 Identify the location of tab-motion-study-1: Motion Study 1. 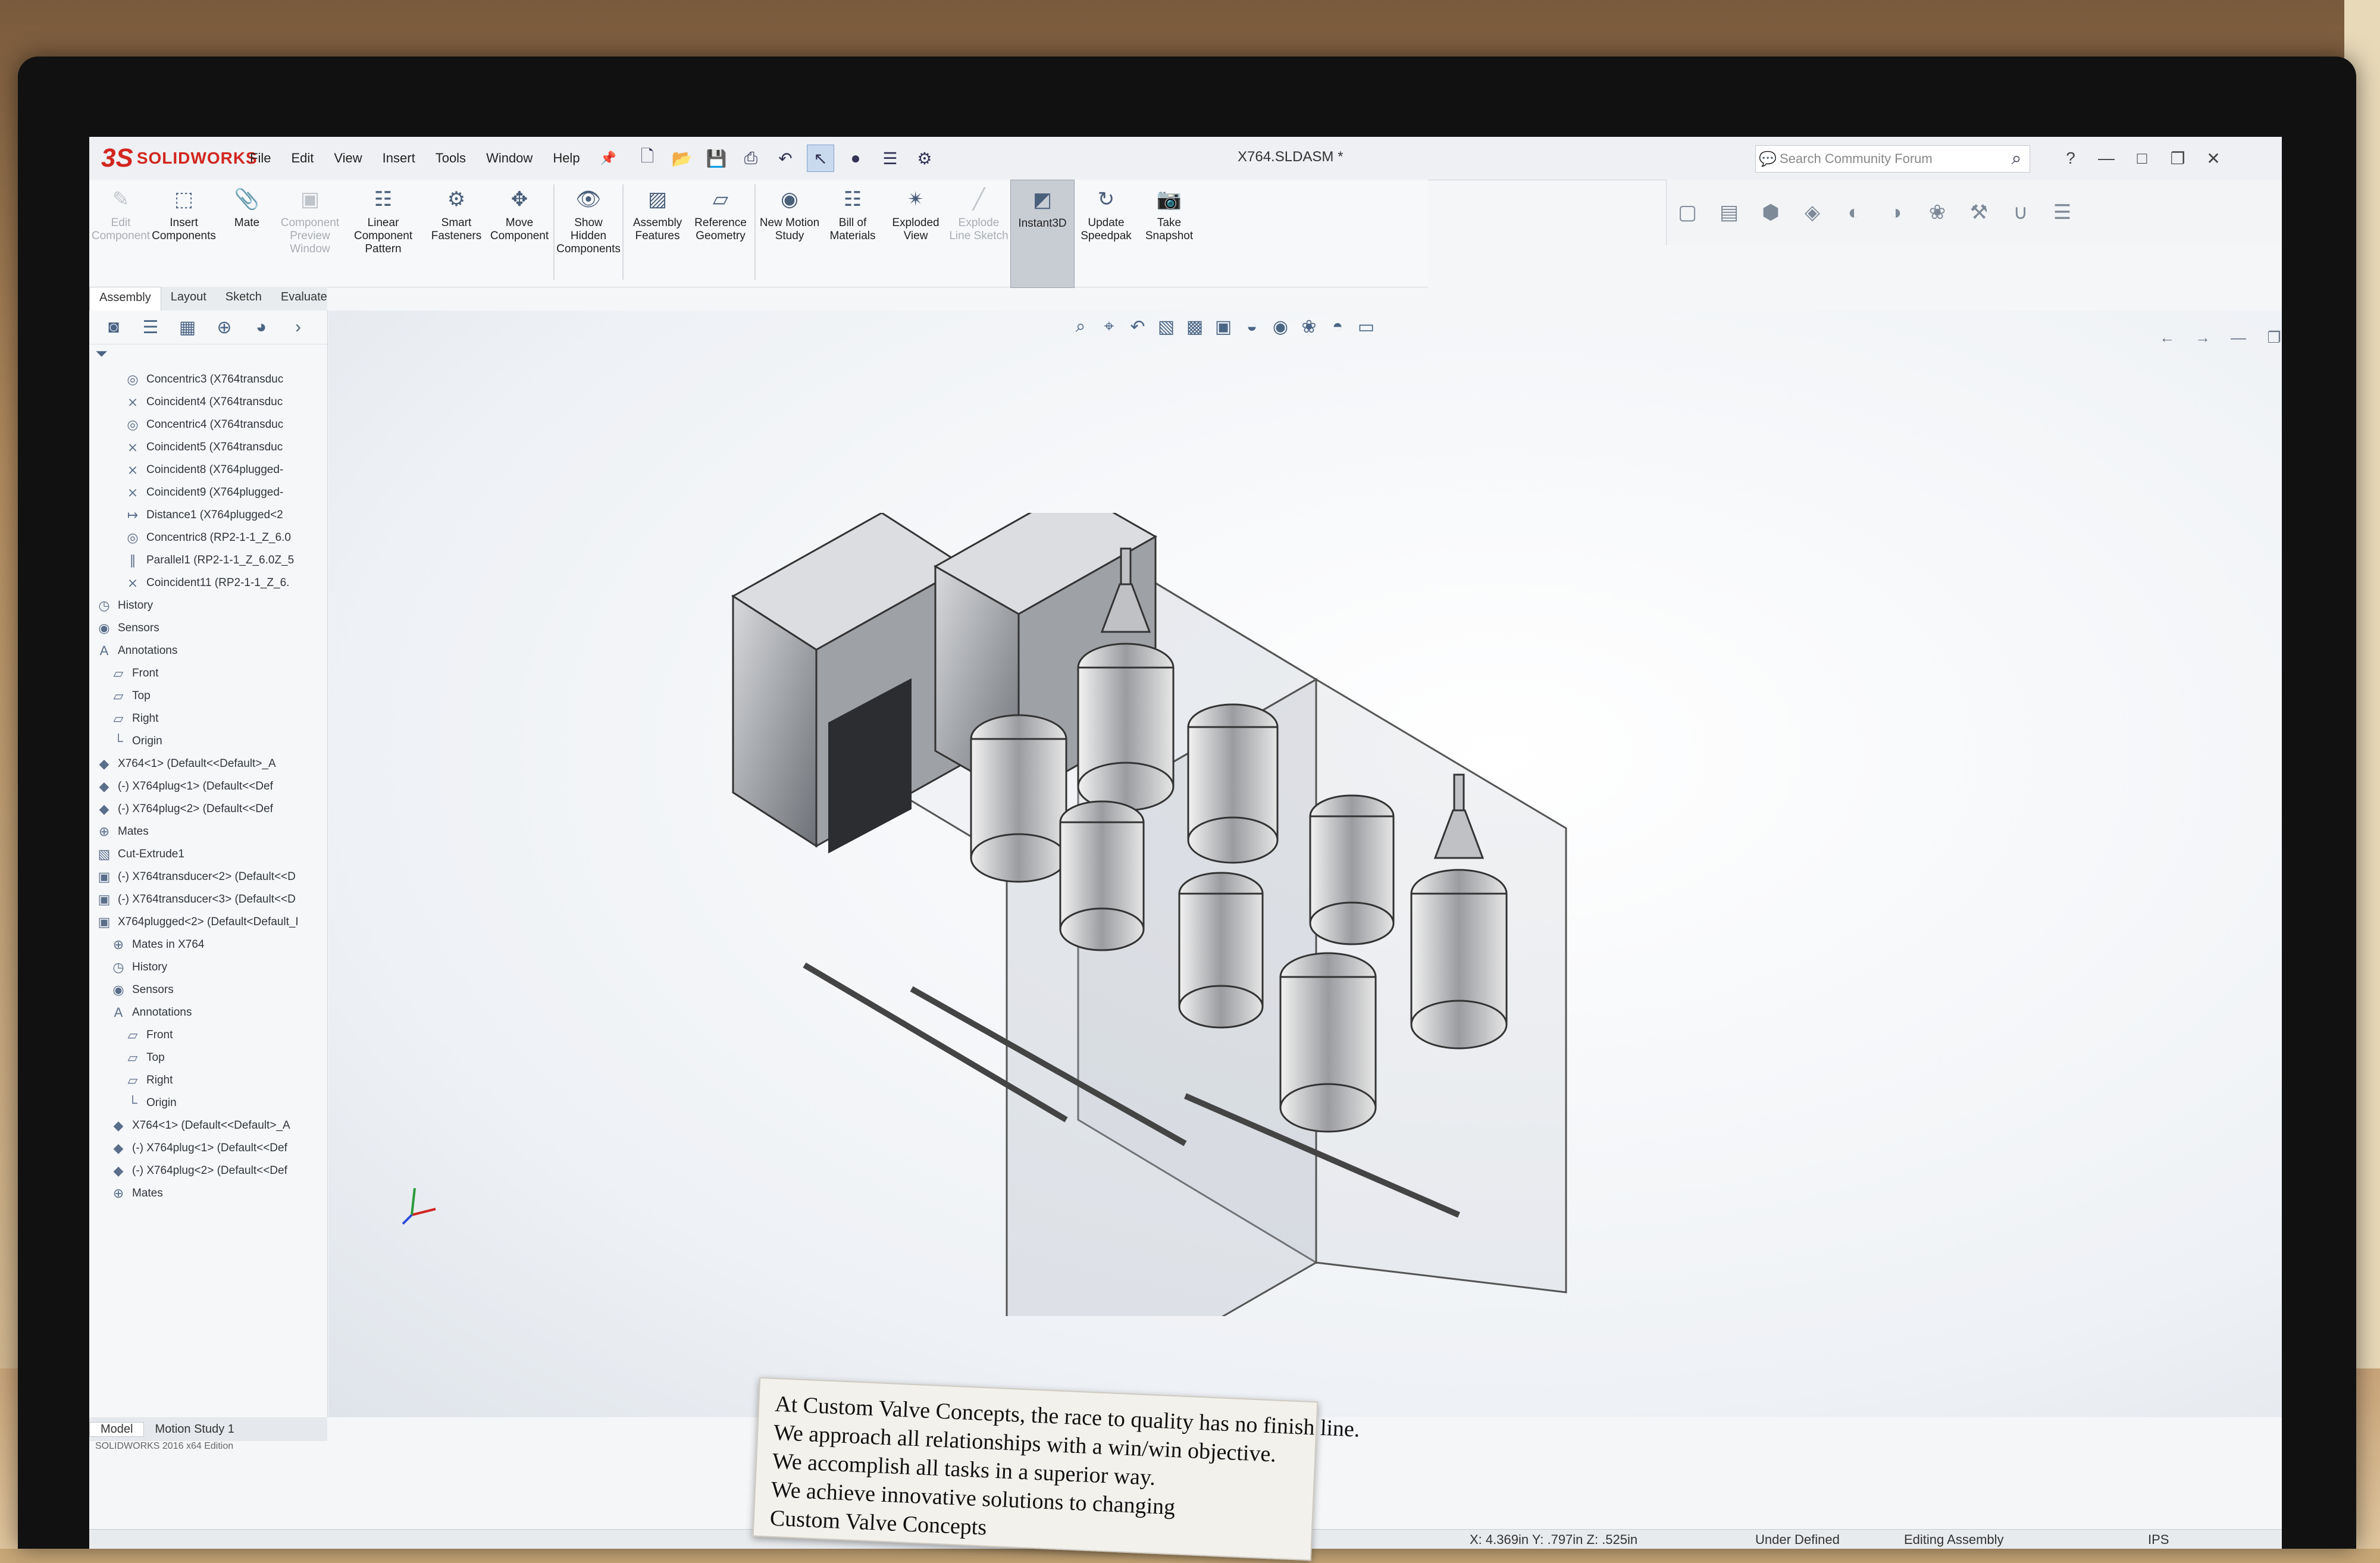
(194, 1430).